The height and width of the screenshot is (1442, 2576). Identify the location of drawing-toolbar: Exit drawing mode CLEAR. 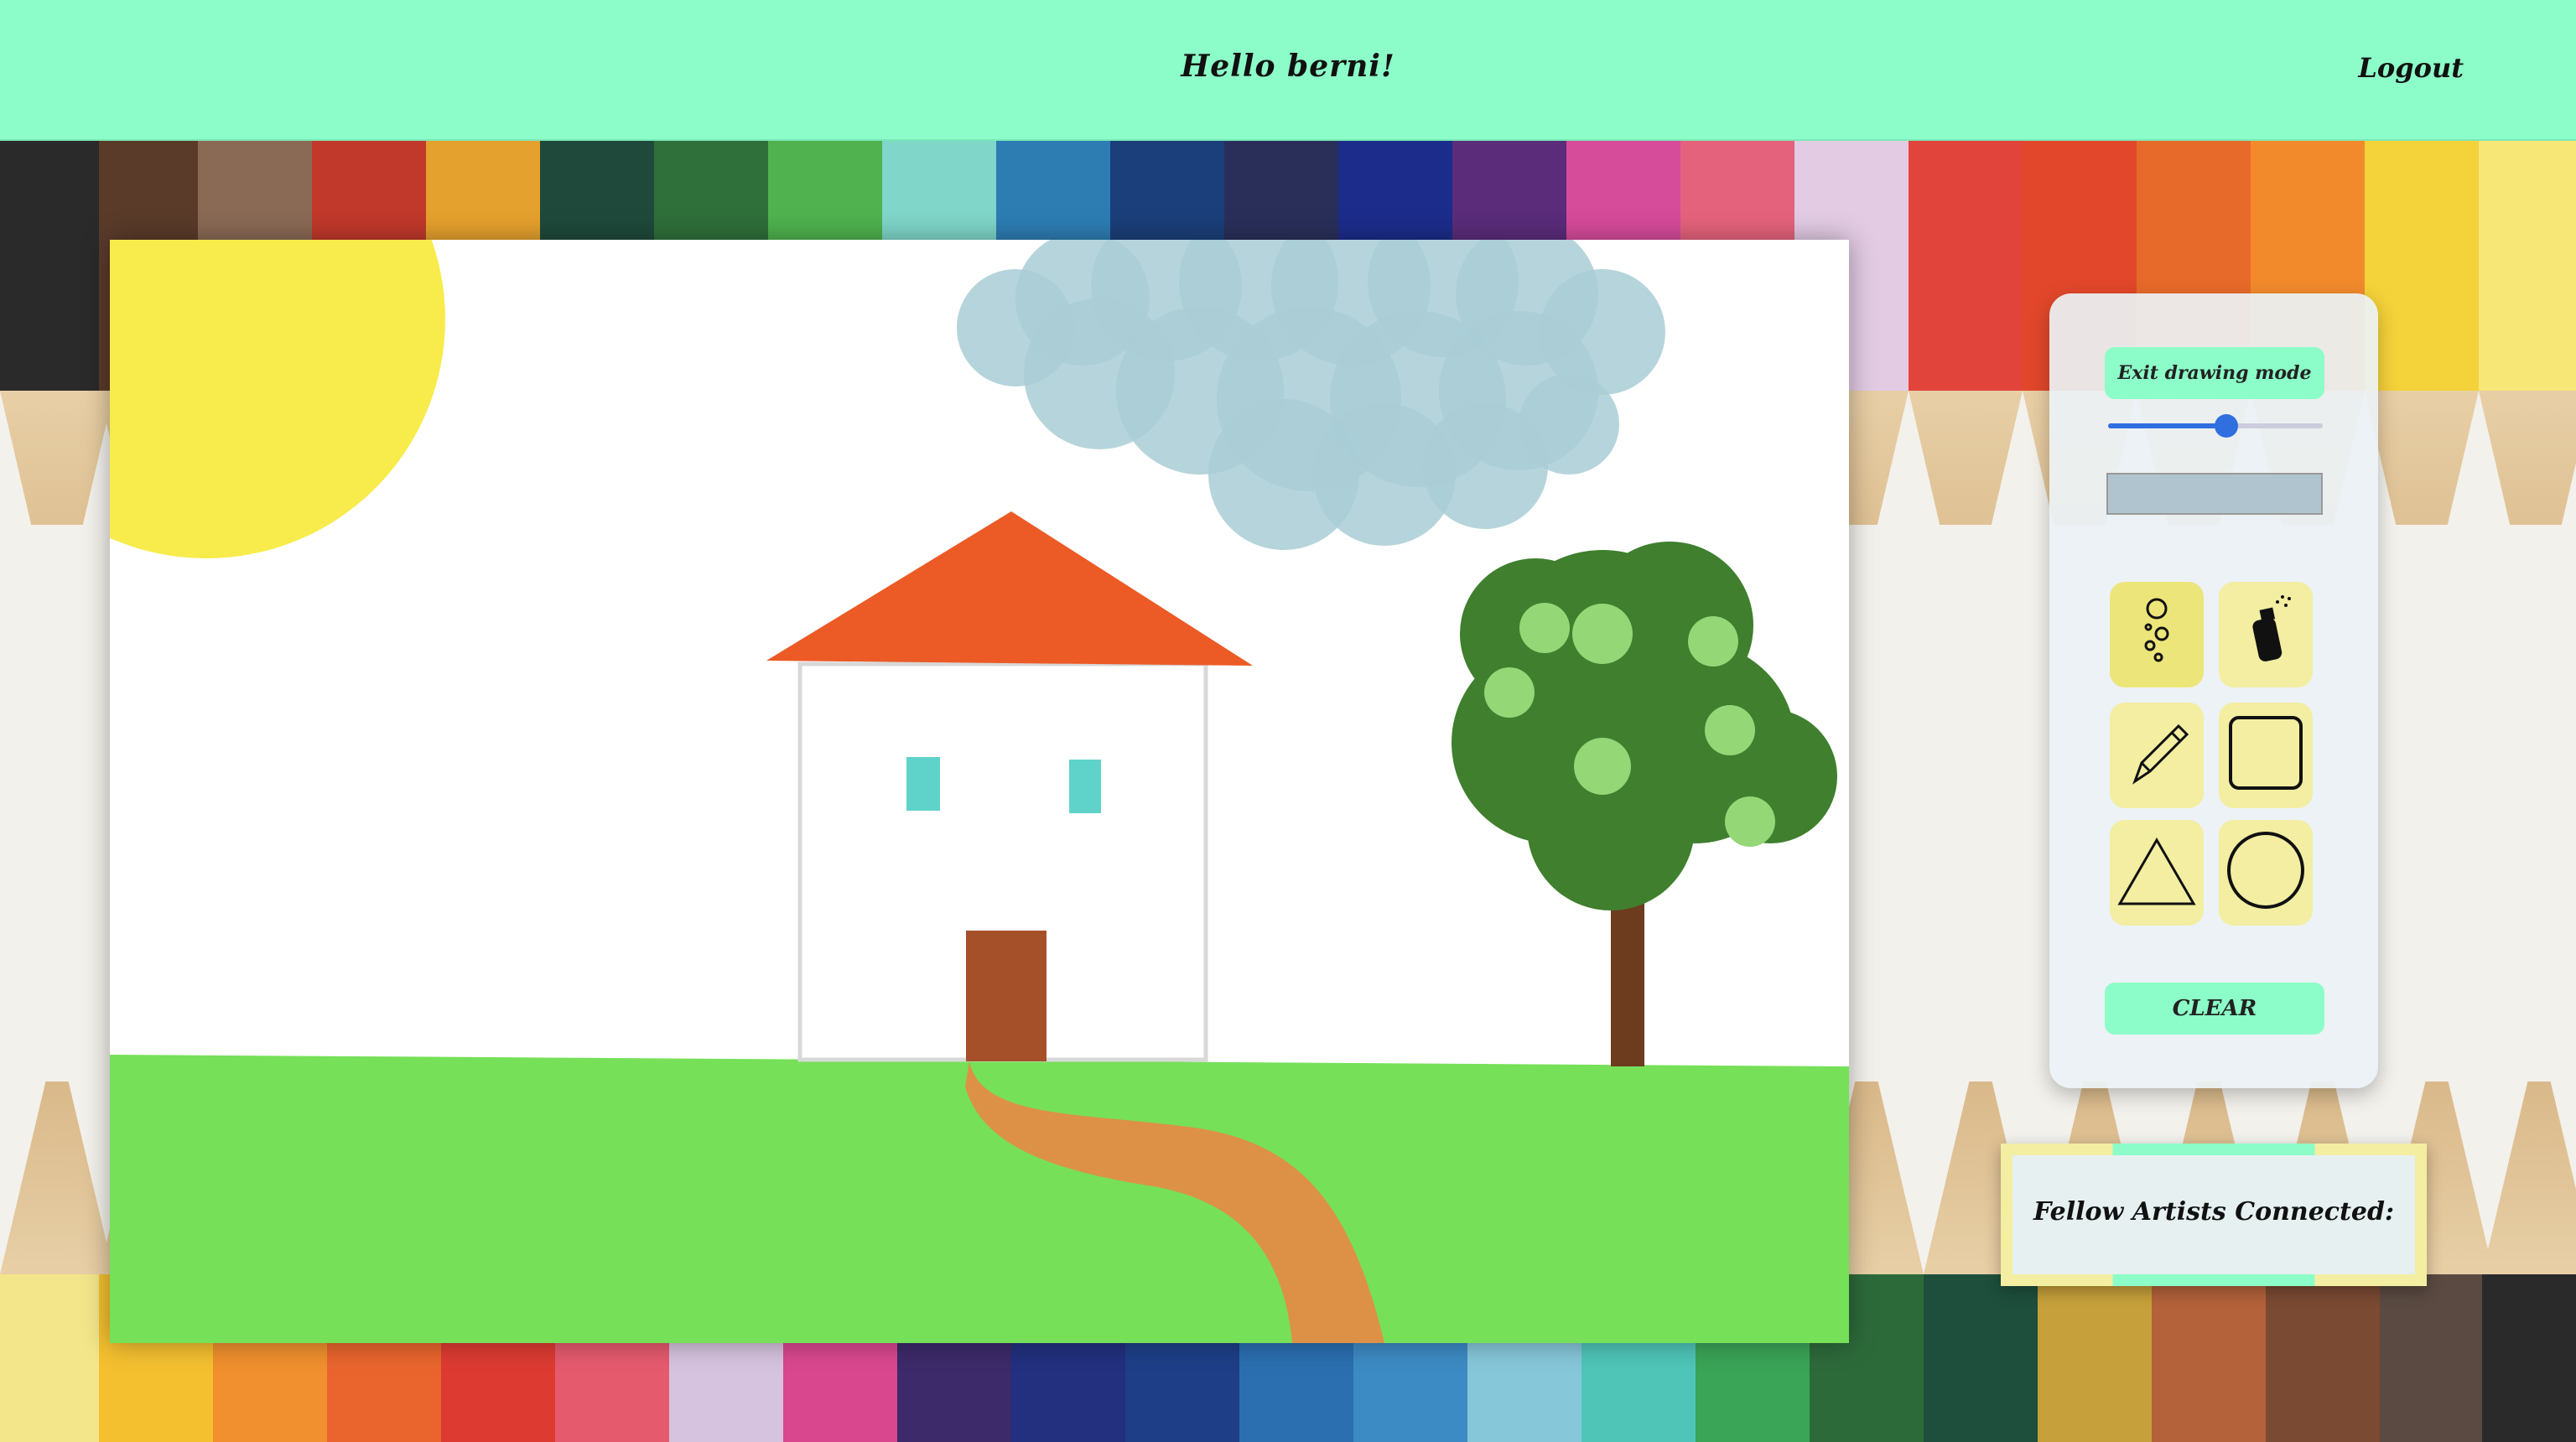
(2213, 690).